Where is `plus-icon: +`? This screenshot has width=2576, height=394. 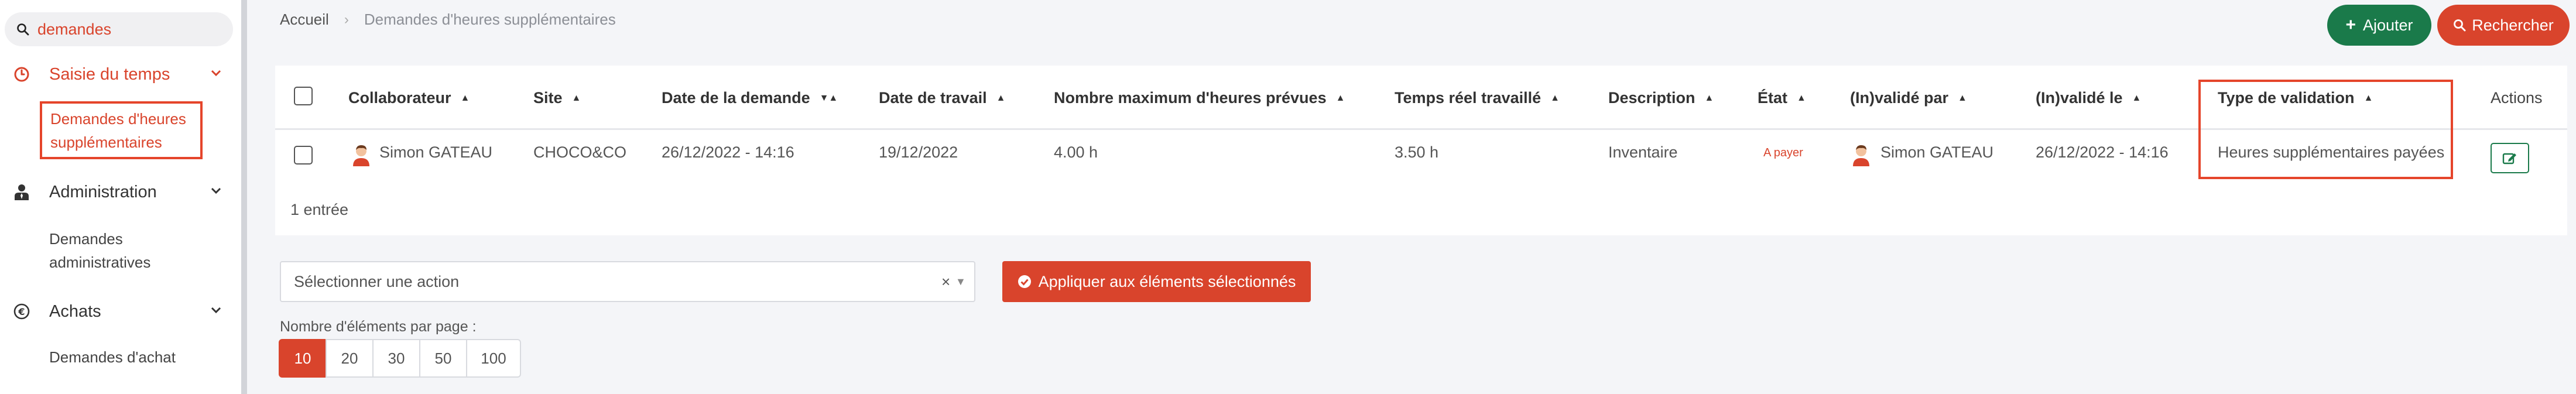
plus-icon: + is located at coordinates (2350, 25).